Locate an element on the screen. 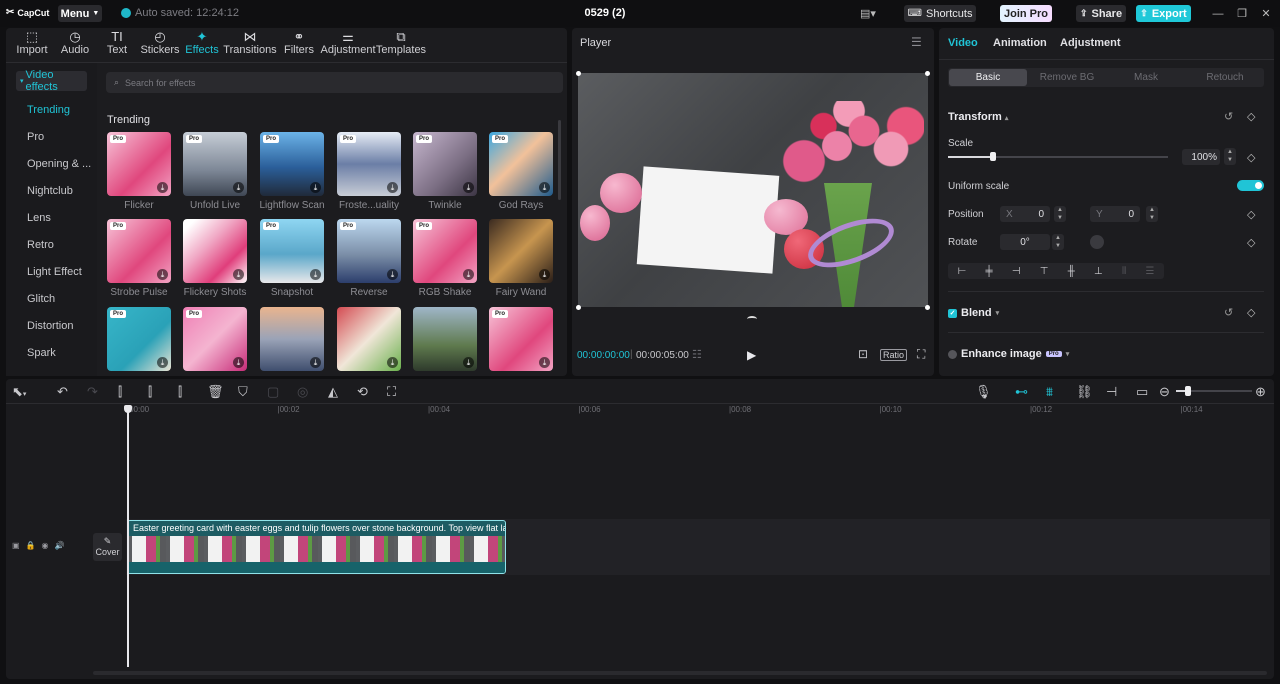 The image size is (1280, 684). menu-button: Menu ▼ is located at coordinates (80, 13).